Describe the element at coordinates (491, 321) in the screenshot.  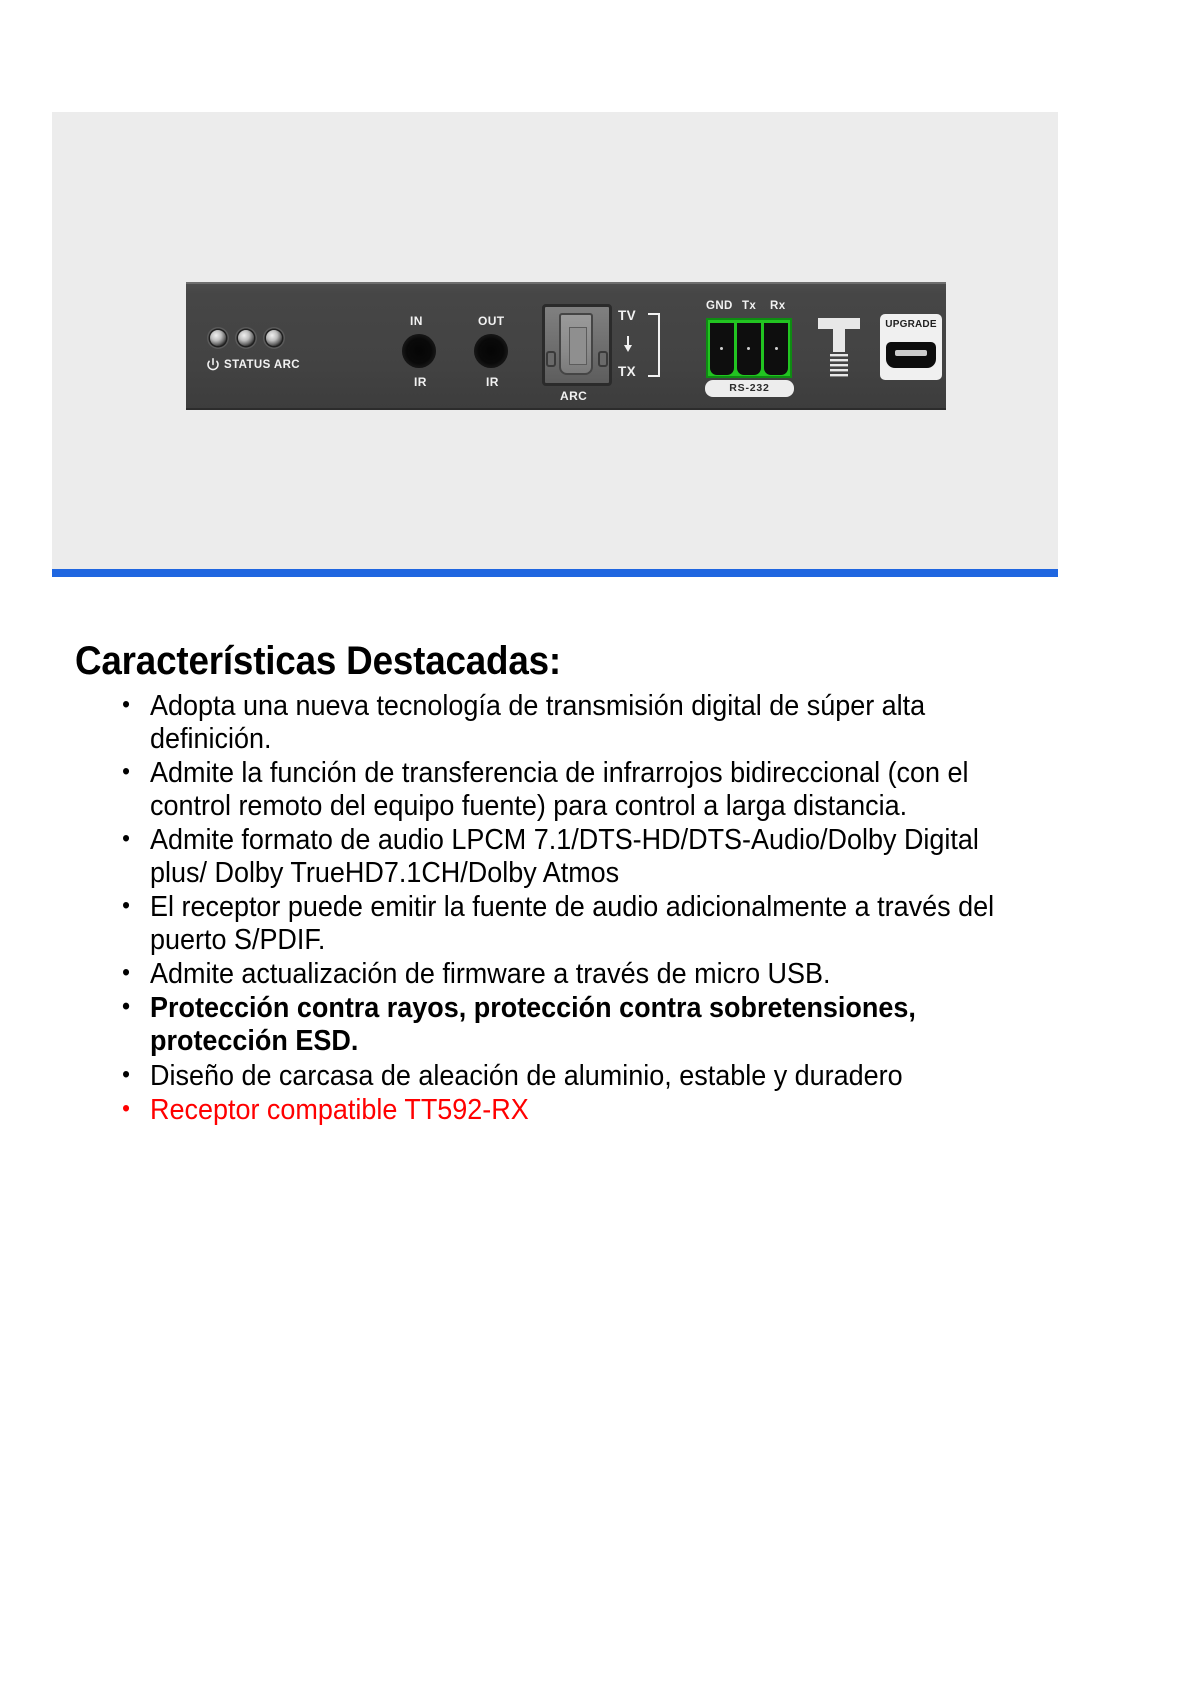
I see `ir-out-label: OUT` at that location.